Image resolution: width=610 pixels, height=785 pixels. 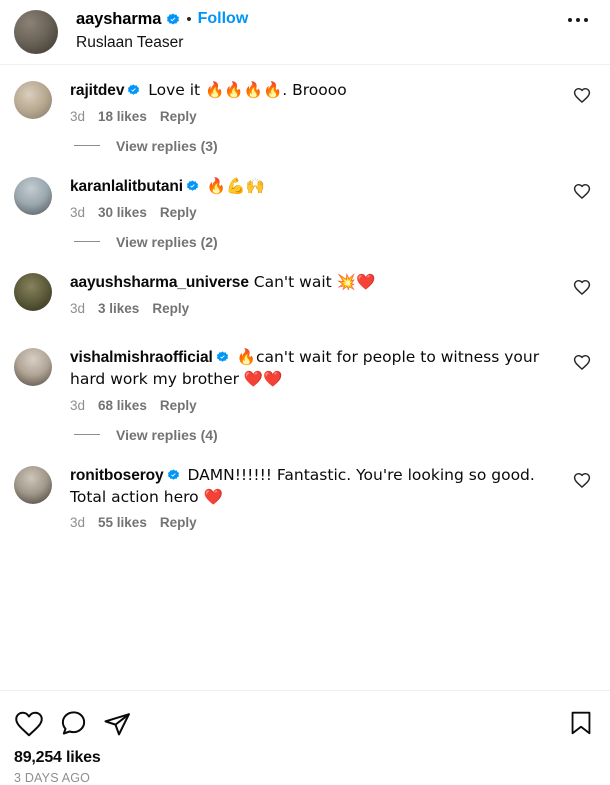 What do you see at coordinates (36, 32) in the screenshot?
I see `post-author-avatar` at bounding box center [36, 32].